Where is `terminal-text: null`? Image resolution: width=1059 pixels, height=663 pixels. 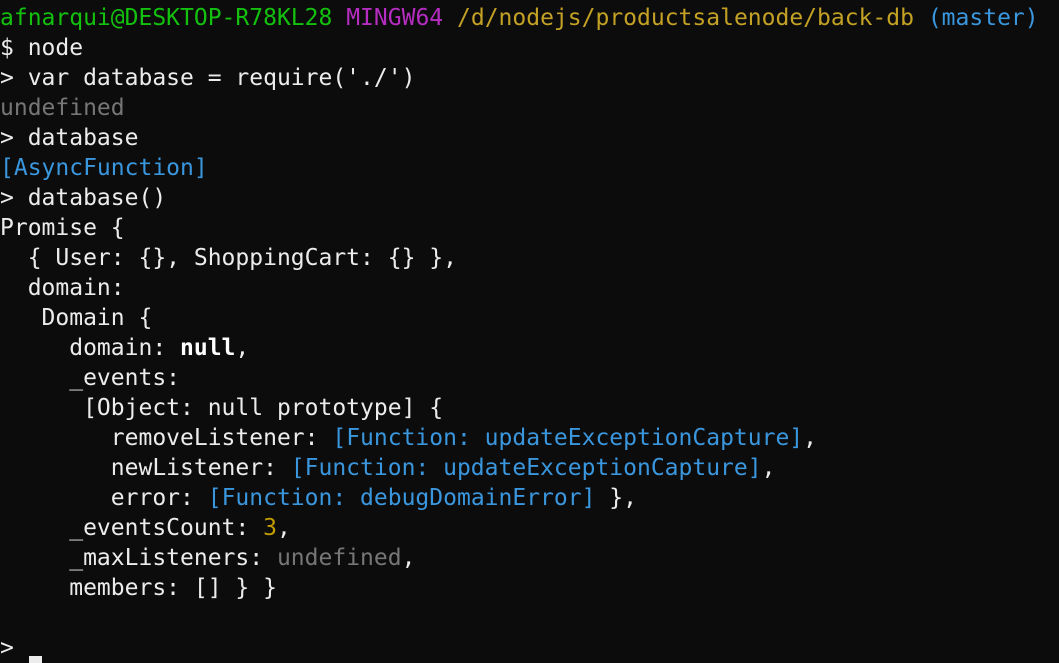
terminal-text: null is located at coordinates (208, 348).